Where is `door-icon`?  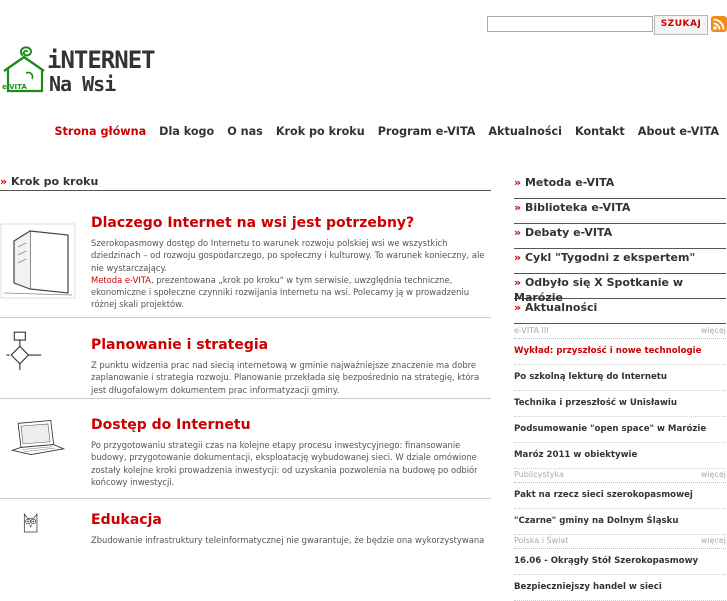 door-icon is located at coordinates (38, 261).